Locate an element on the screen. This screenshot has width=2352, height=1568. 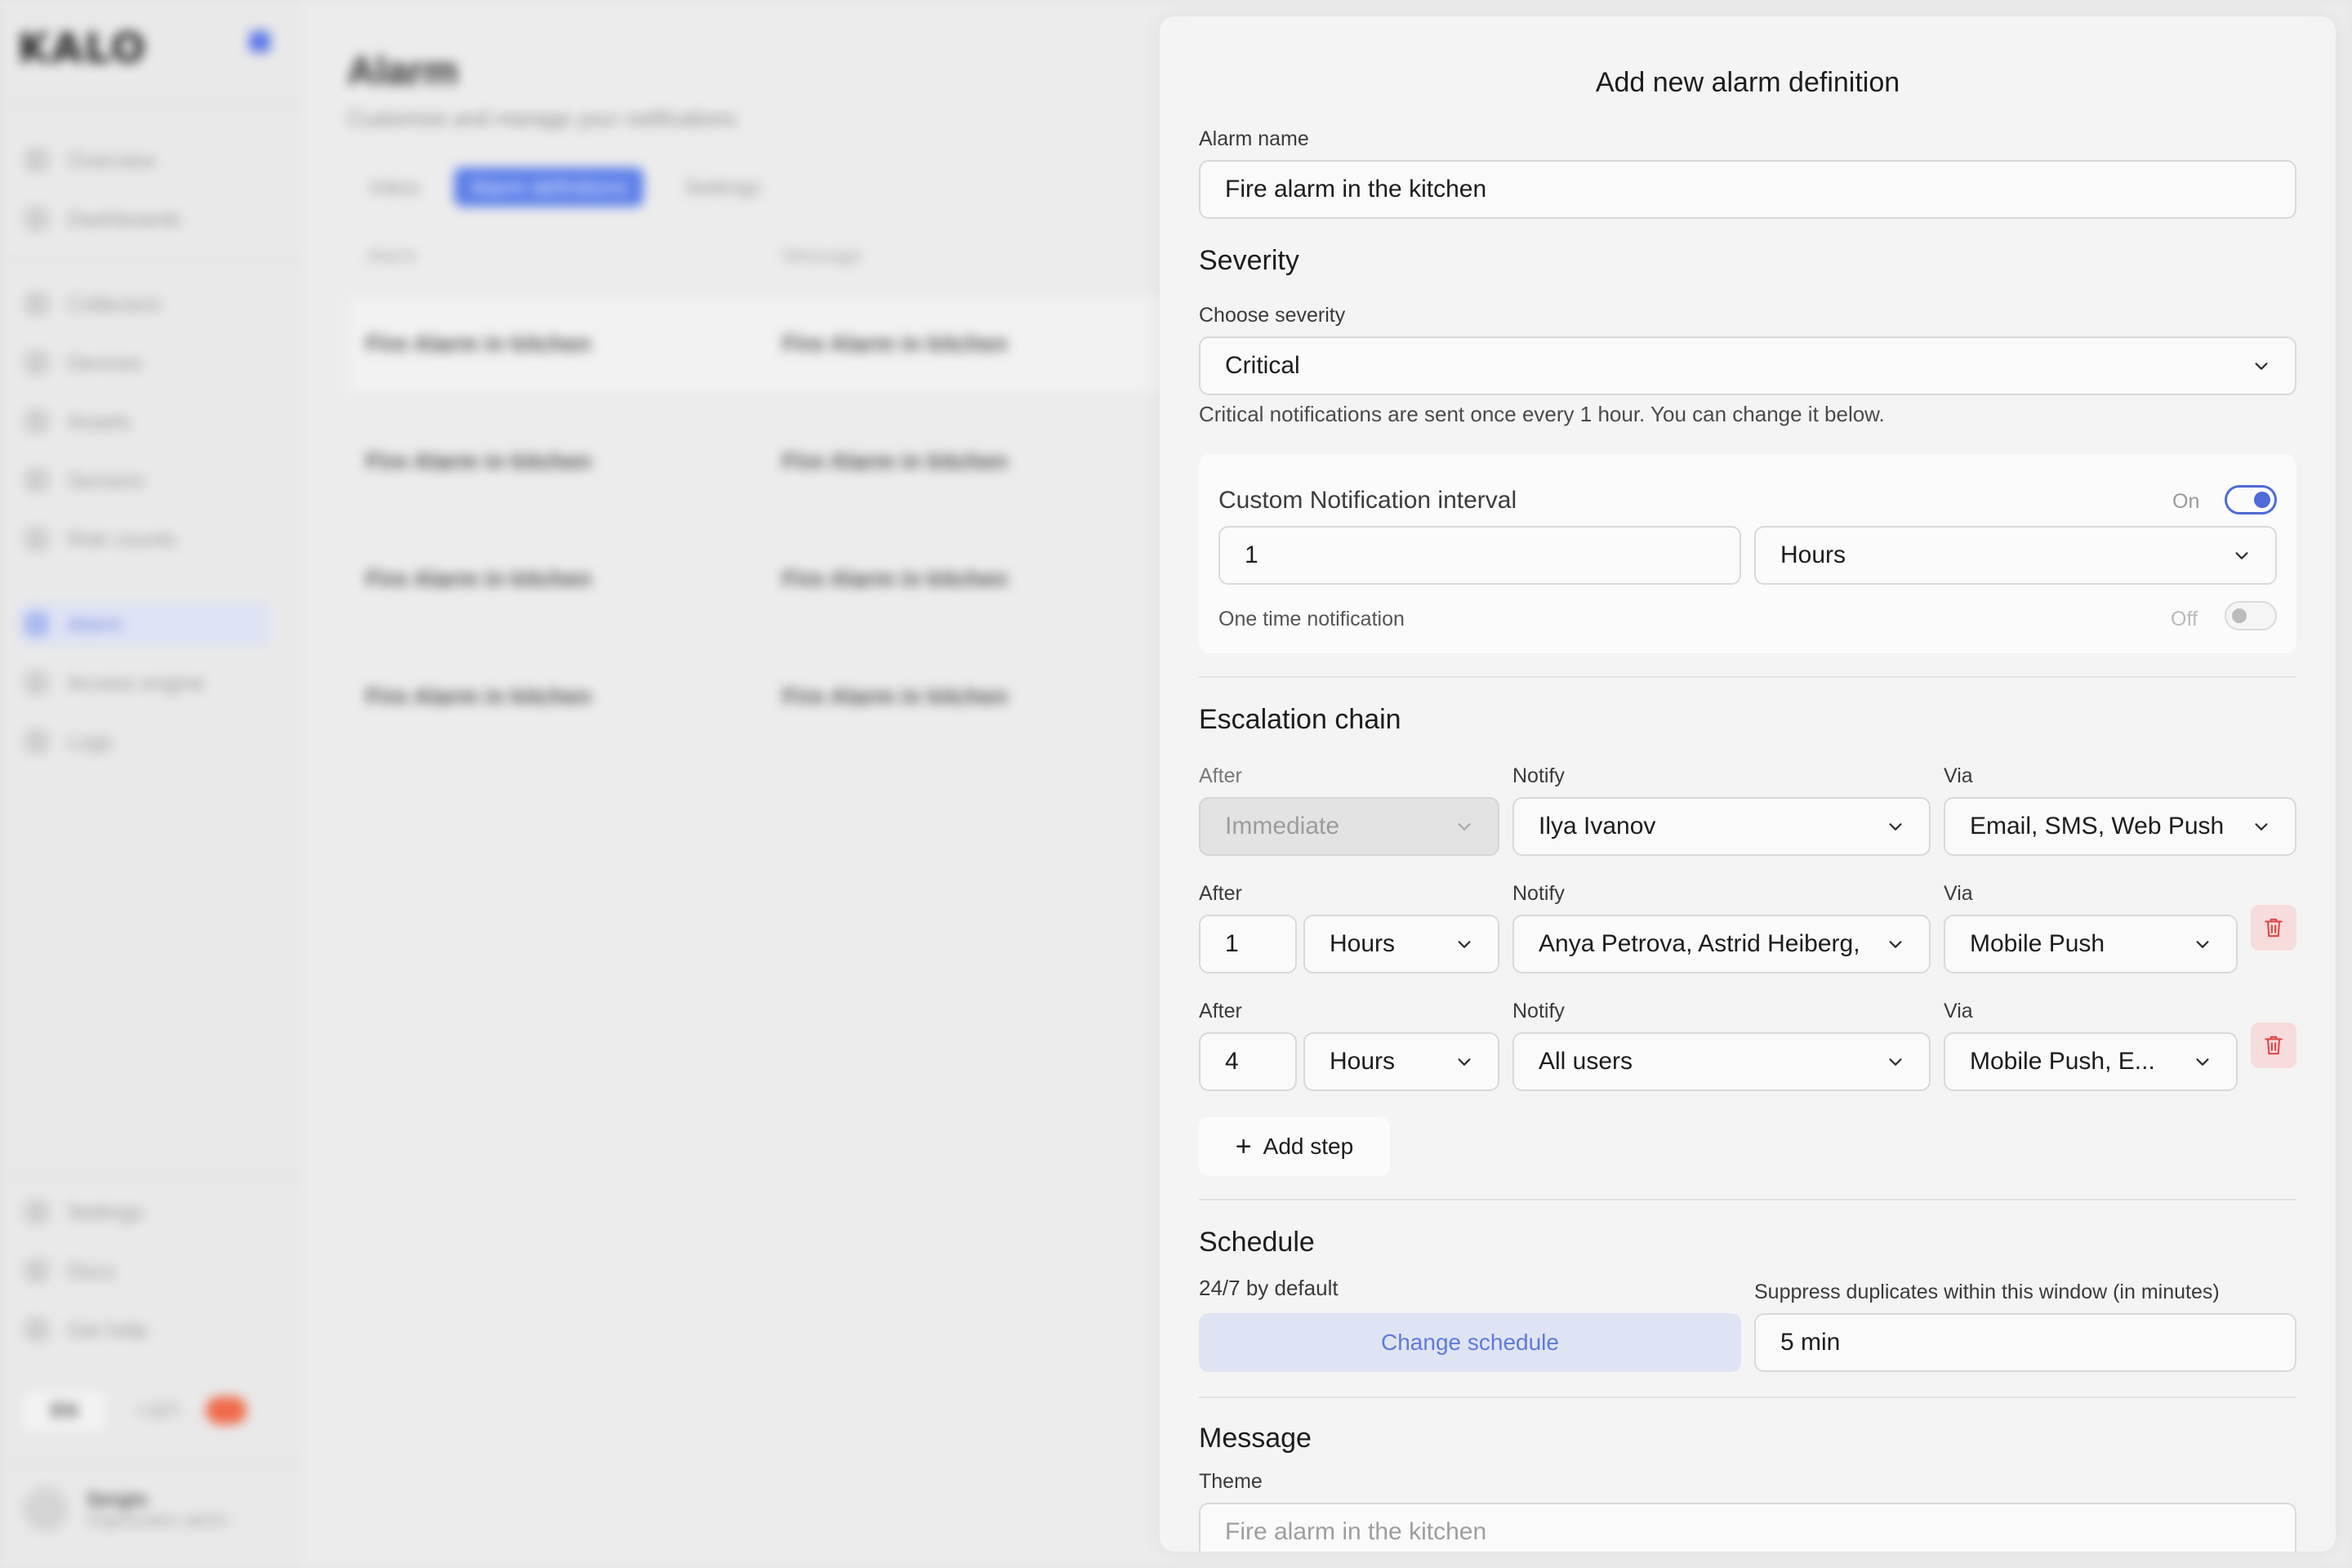
alarm-name-input: Fire alarm in the kitchen is located at coordinates (1747, 189).